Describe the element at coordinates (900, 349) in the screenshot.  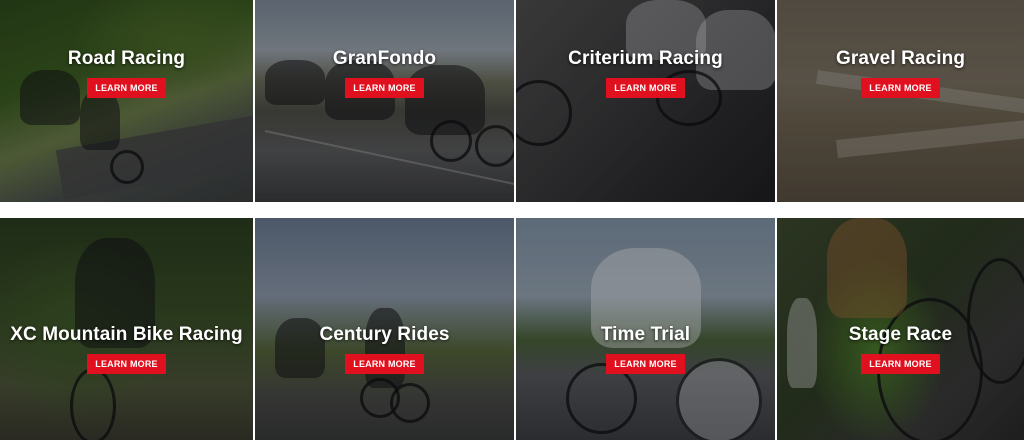
I see `tile-caption: Stage Race LEARN MORE` at that location.